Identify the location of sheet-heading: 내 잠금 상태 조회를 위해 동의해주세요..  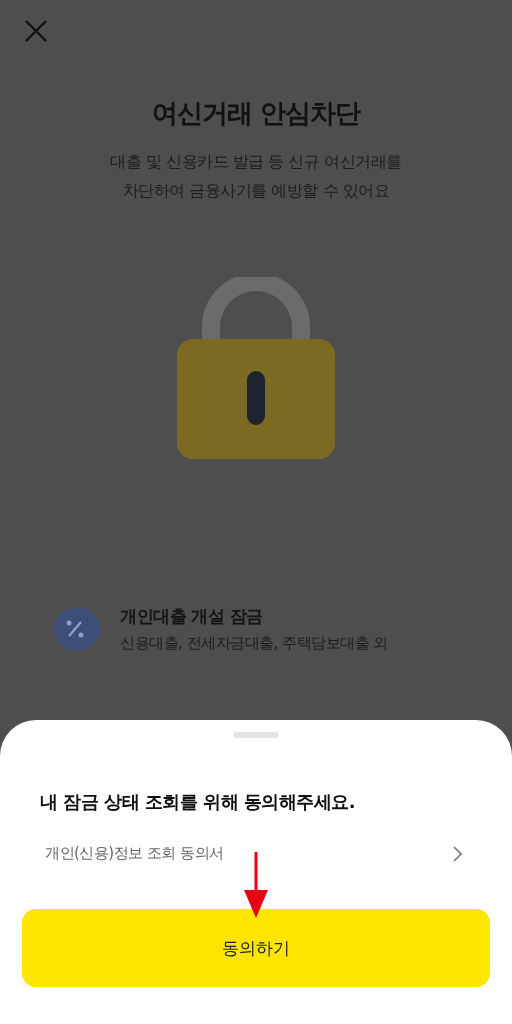
(198, 802).